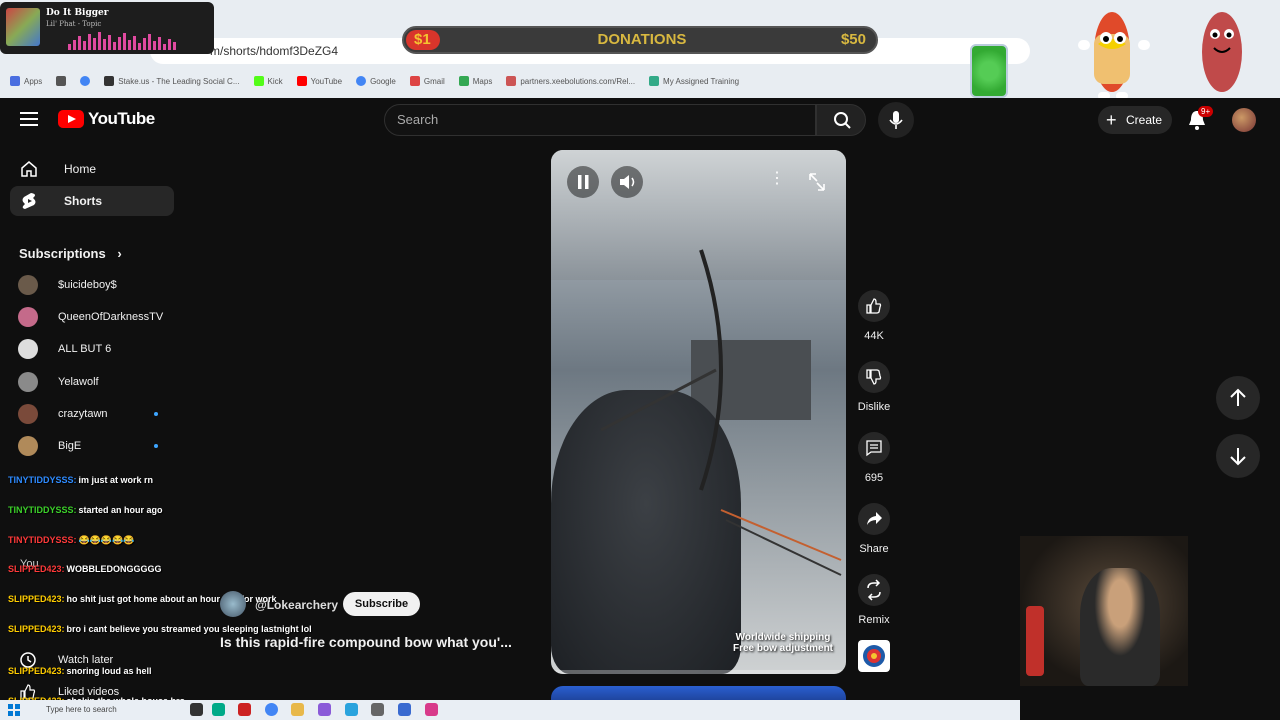 This screenshot has width=1280, height=720. Describe the element at coordinates (874, 600) in the screenshot. I see `remix-button: Remix` at that location.